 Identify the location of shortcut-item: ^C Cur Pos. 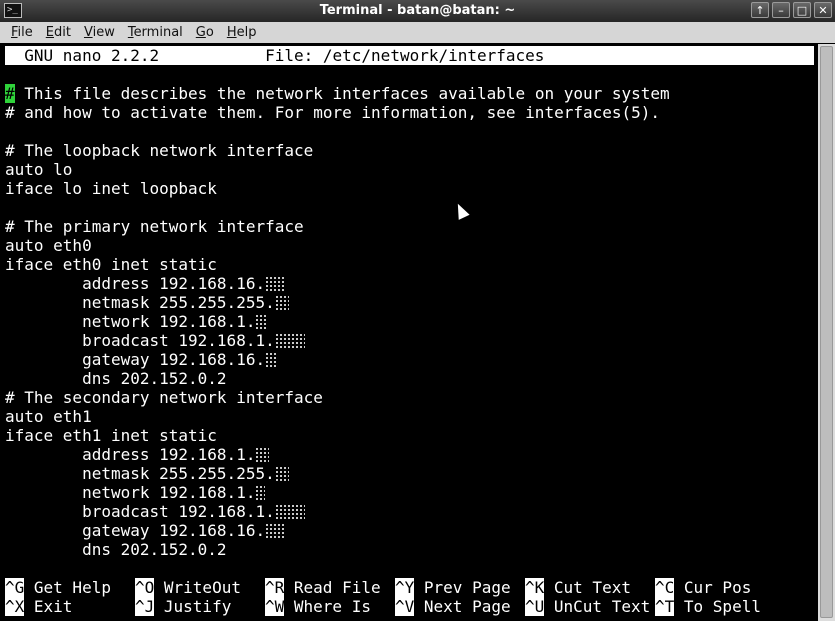
(720, 587).